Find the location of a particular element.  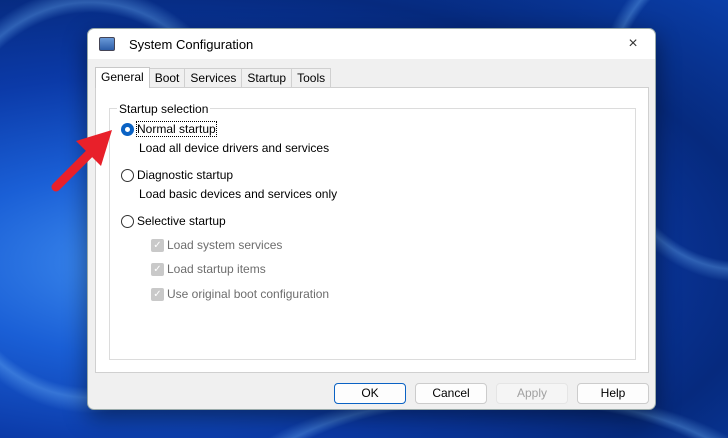

checkbox-label: Load system services is located at coordinates (225, 245).